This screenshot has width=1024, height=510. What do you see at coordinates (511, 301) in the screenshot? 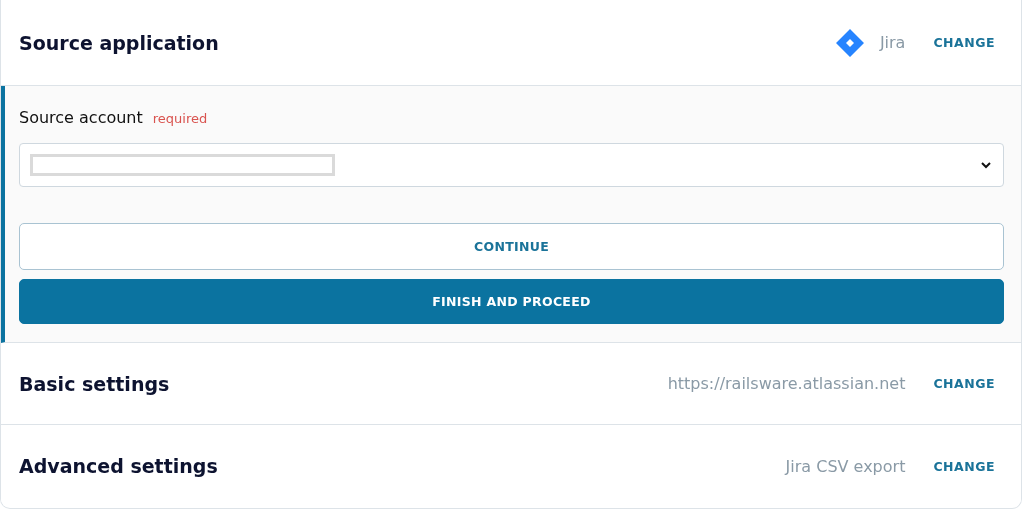
I see `primary-button: FINISH AND PROCEED` at bounding box center [511, 301].